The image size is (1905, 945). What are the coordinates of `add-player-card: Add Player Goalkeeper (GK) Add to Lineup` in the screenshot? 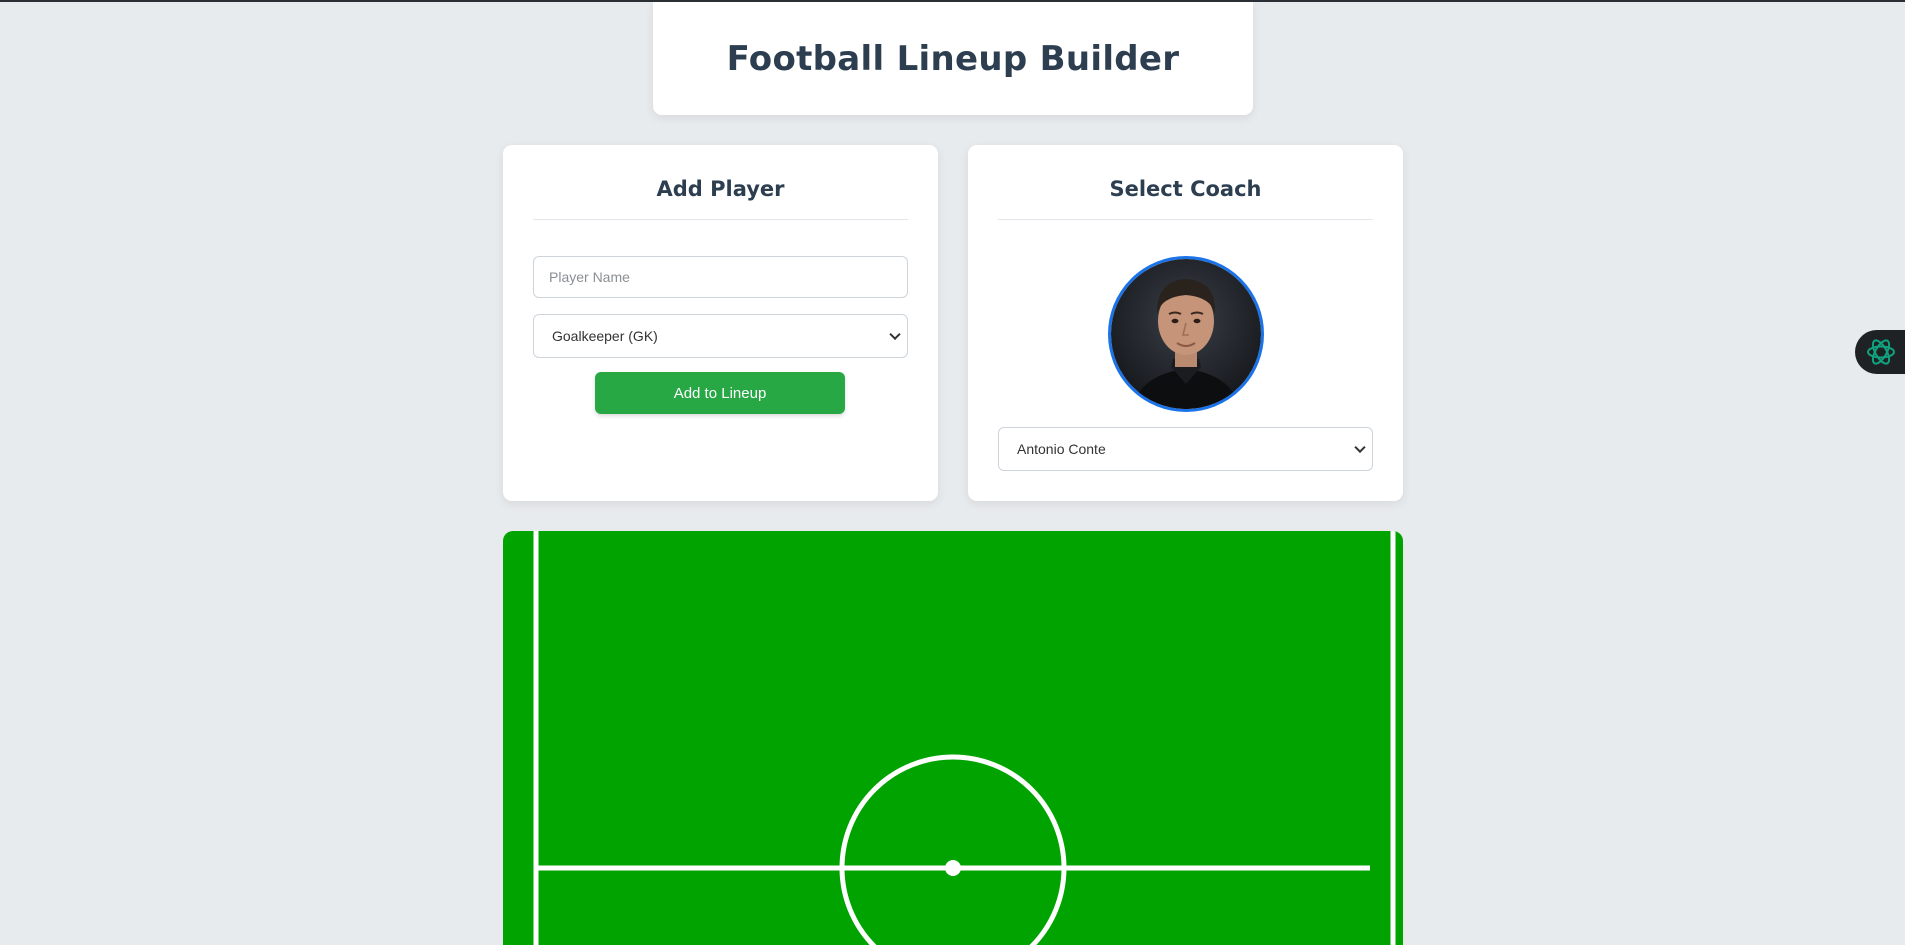 It's located at (720, 323).